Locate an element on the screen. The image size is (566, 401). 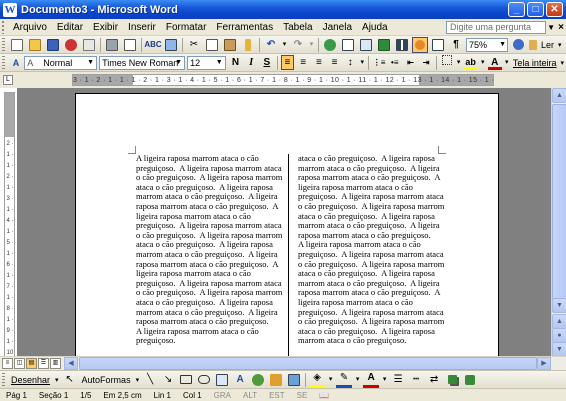
menu-grip is located at coordinates (3, 27).